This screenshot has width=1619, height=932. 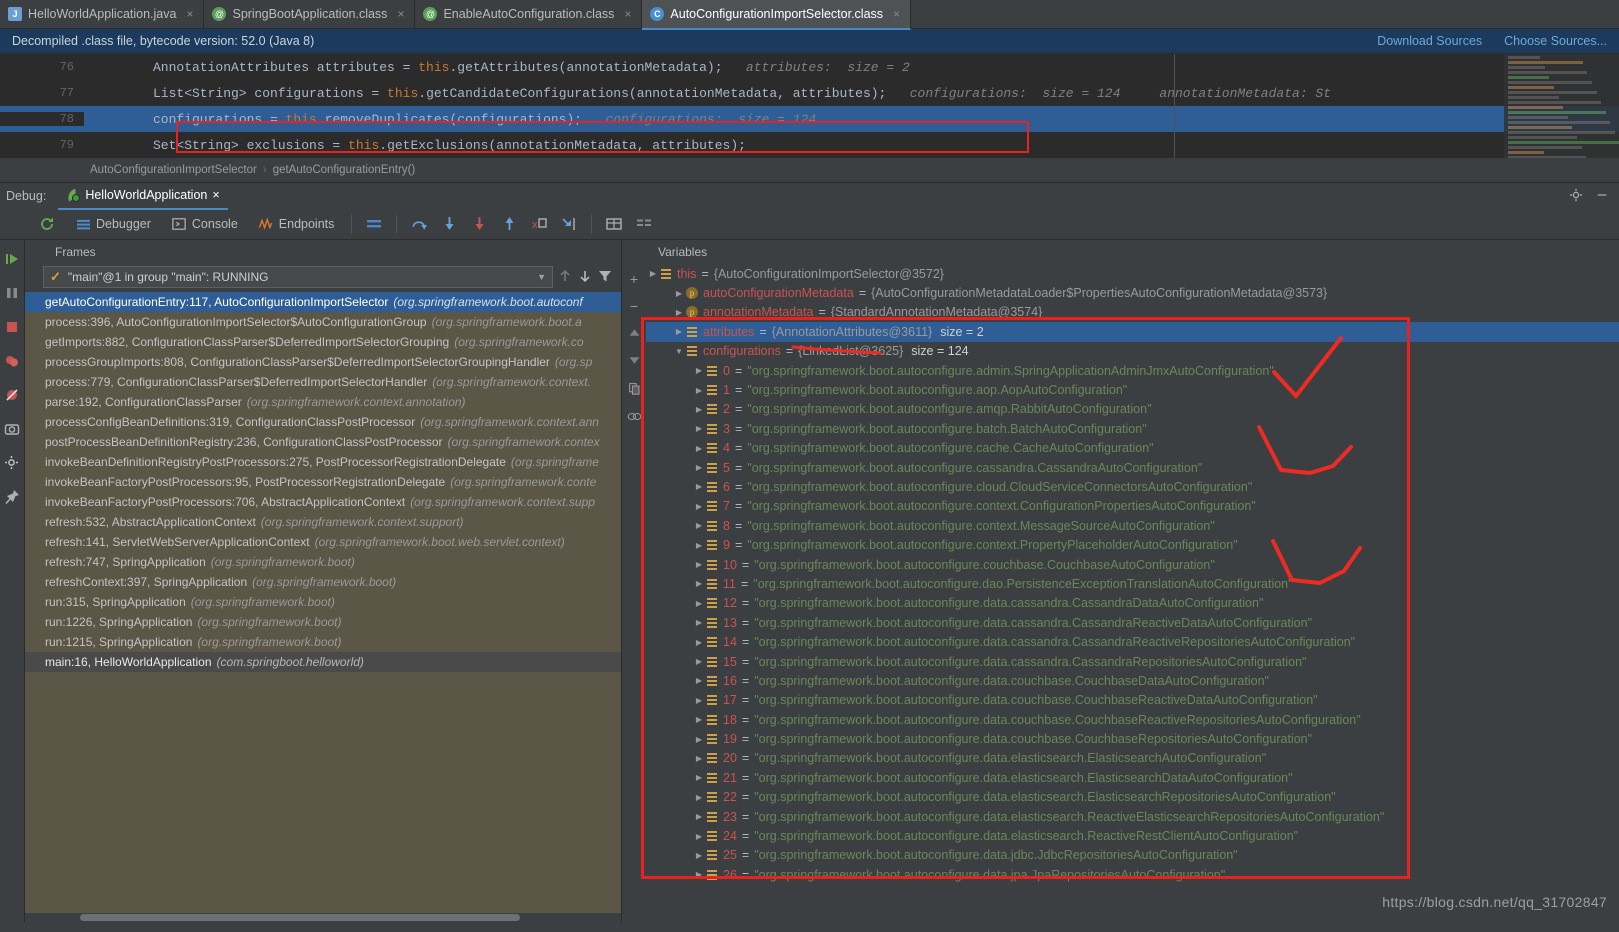 I want to click on breadcrumb-method: getAutoConfigurationEntry(), so click(x=344, y=170).